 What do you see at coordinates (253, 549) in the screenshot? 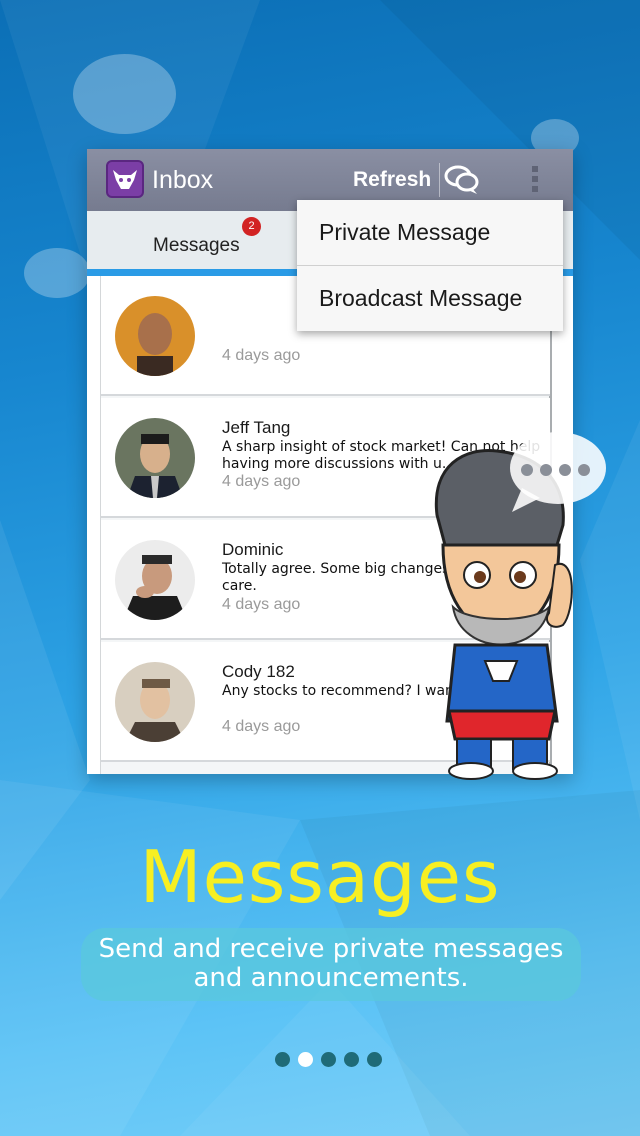
I see `sender-name: Dominic` at bounding box center [253, 549].